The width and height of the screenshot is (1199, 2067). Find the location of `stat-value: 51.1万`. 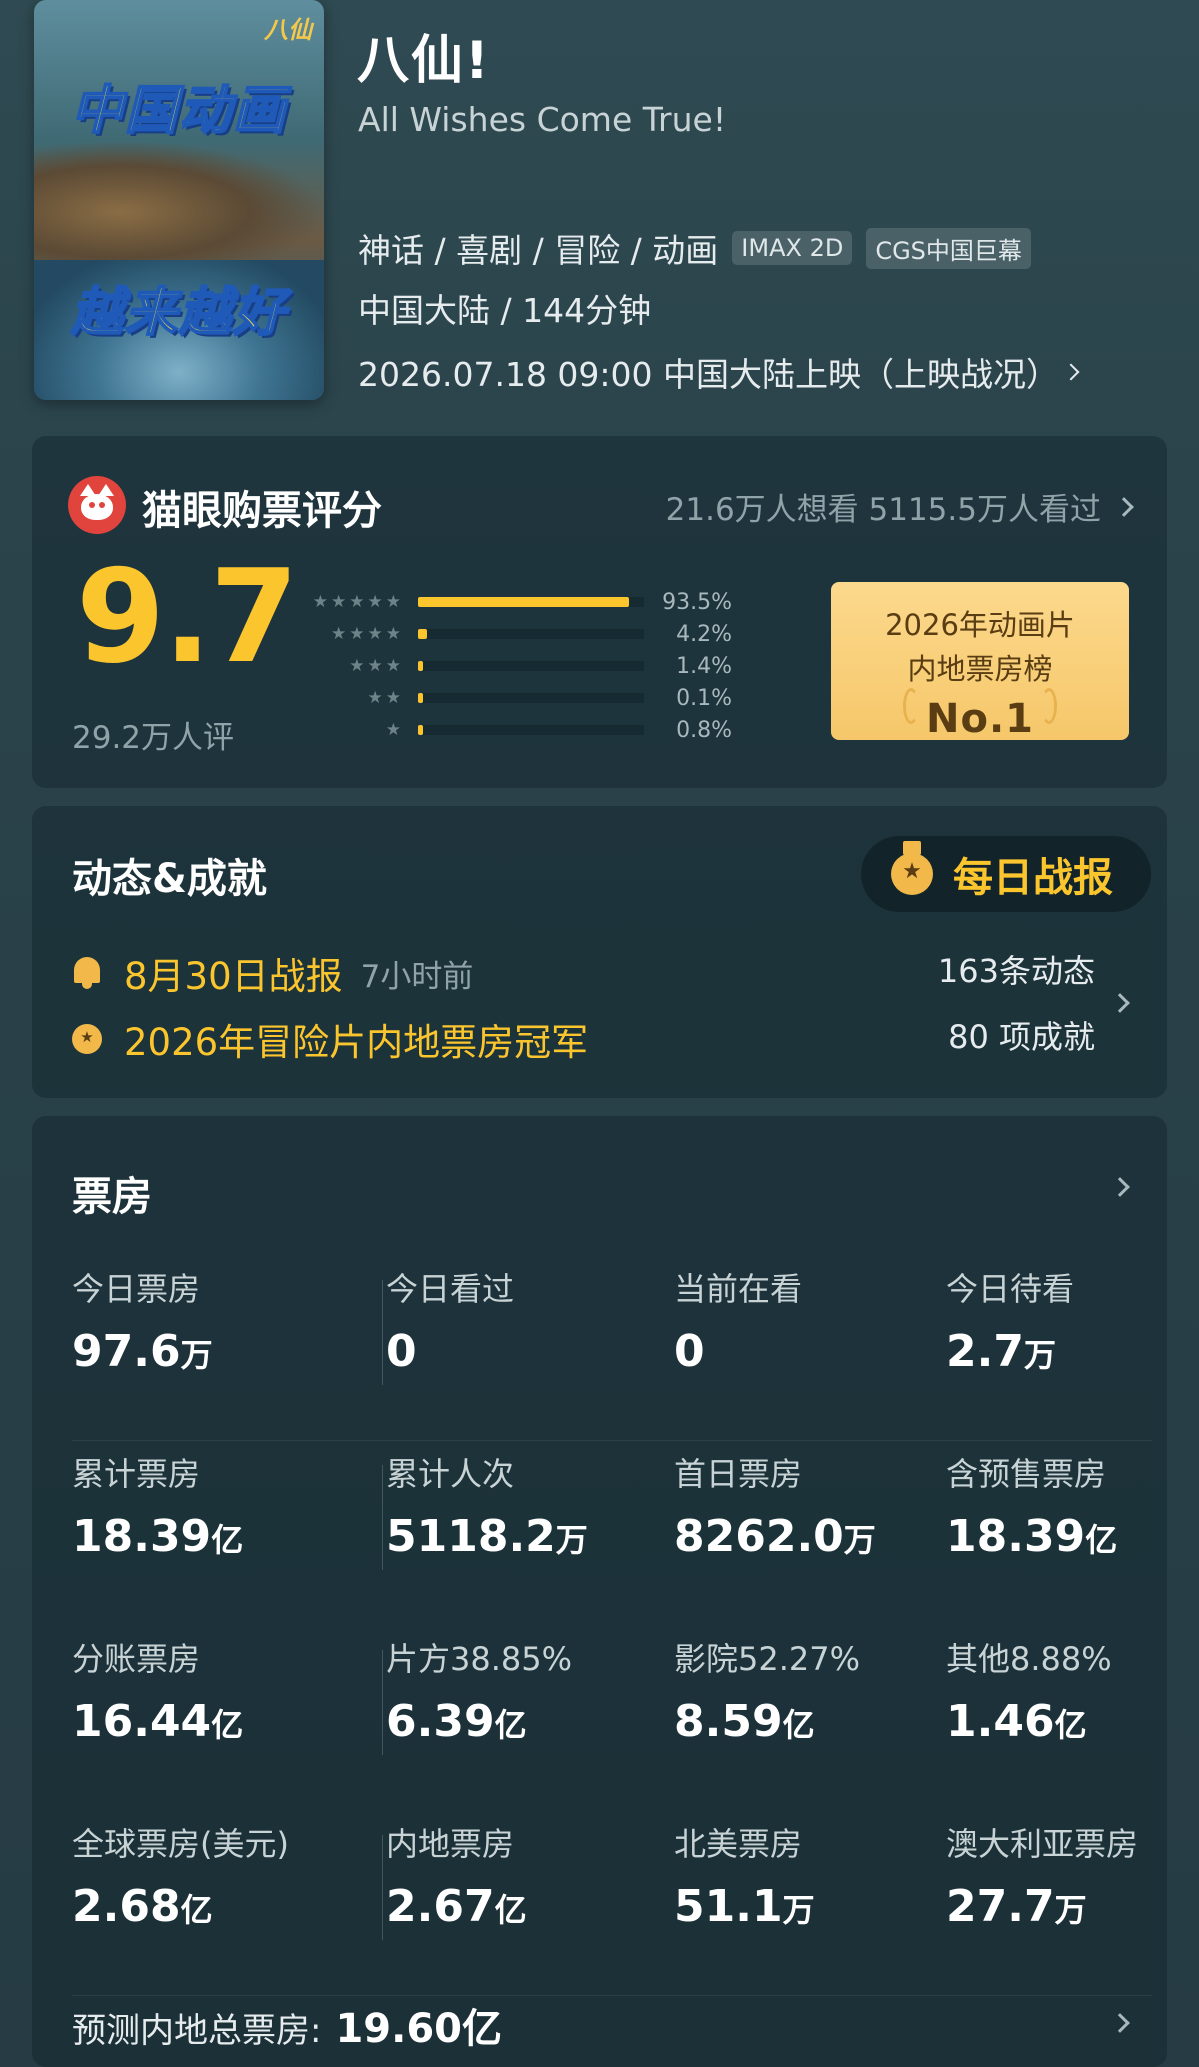

stat-value: 51.1万 is located at coordinates (785, 1906).